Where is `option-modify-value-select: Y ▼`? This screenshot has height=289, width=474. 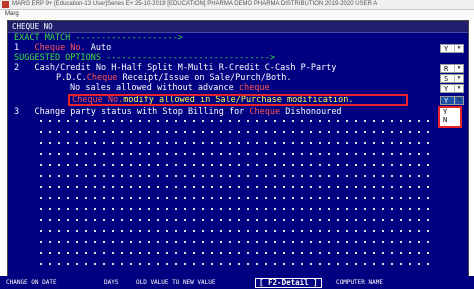
option-modify-value-select: Y ▼ is located at coordinates (452, 100).